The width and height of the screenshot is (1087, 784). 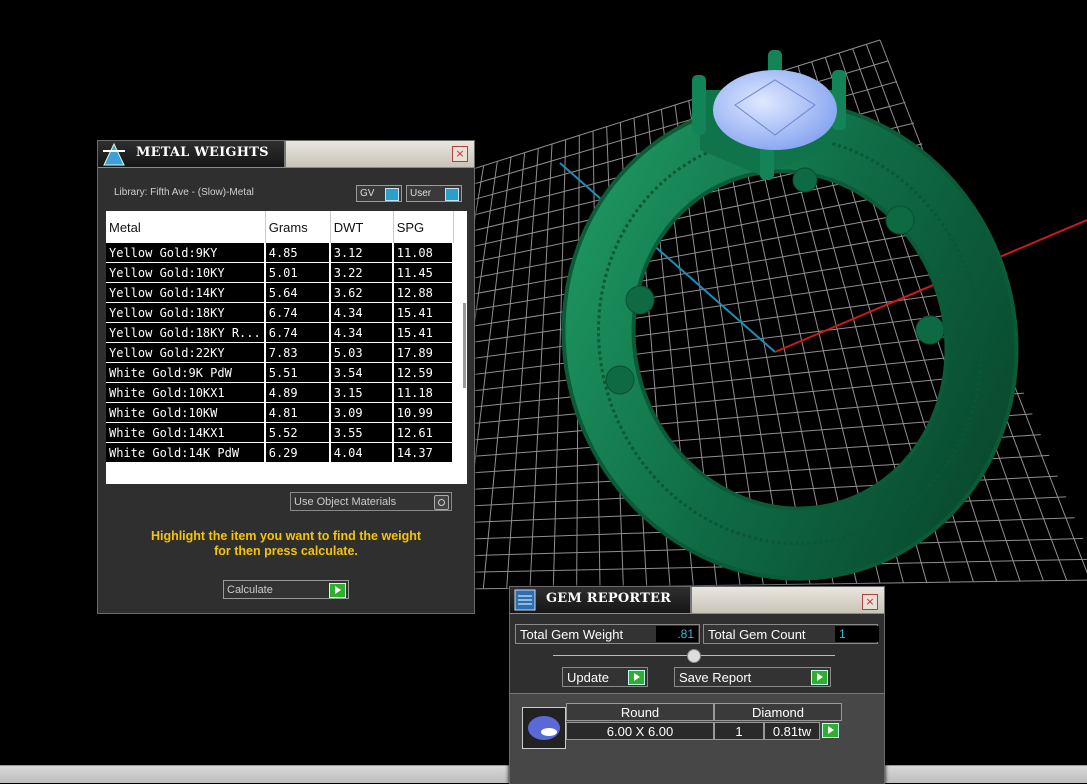 What do you see at coordinates (739, 731) in the screenshot?
I see `gem-count: 1` at bounding box center [739, 731].